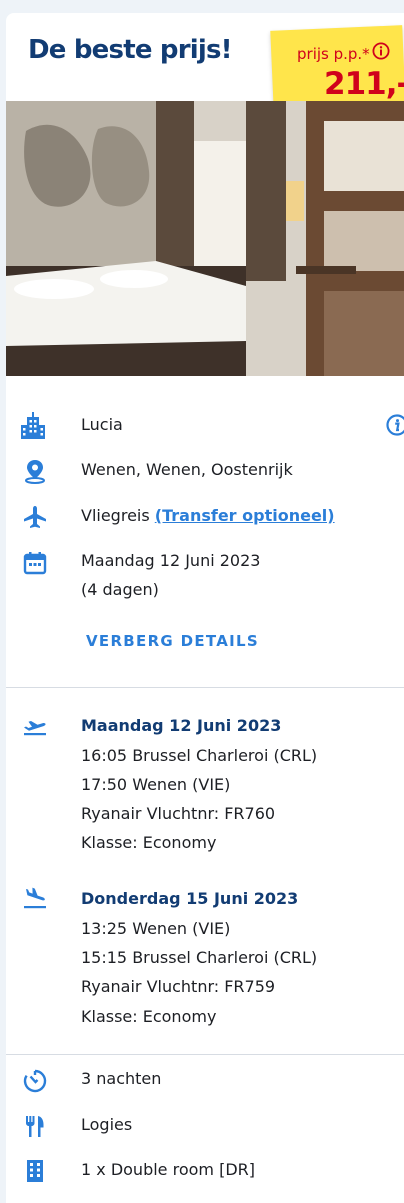 This screenshot has width=404, height=1203. What do you see at coordinates (35, 471) in the screenshot?
I see `location-pin-icon` at bounding box center [35, 471].